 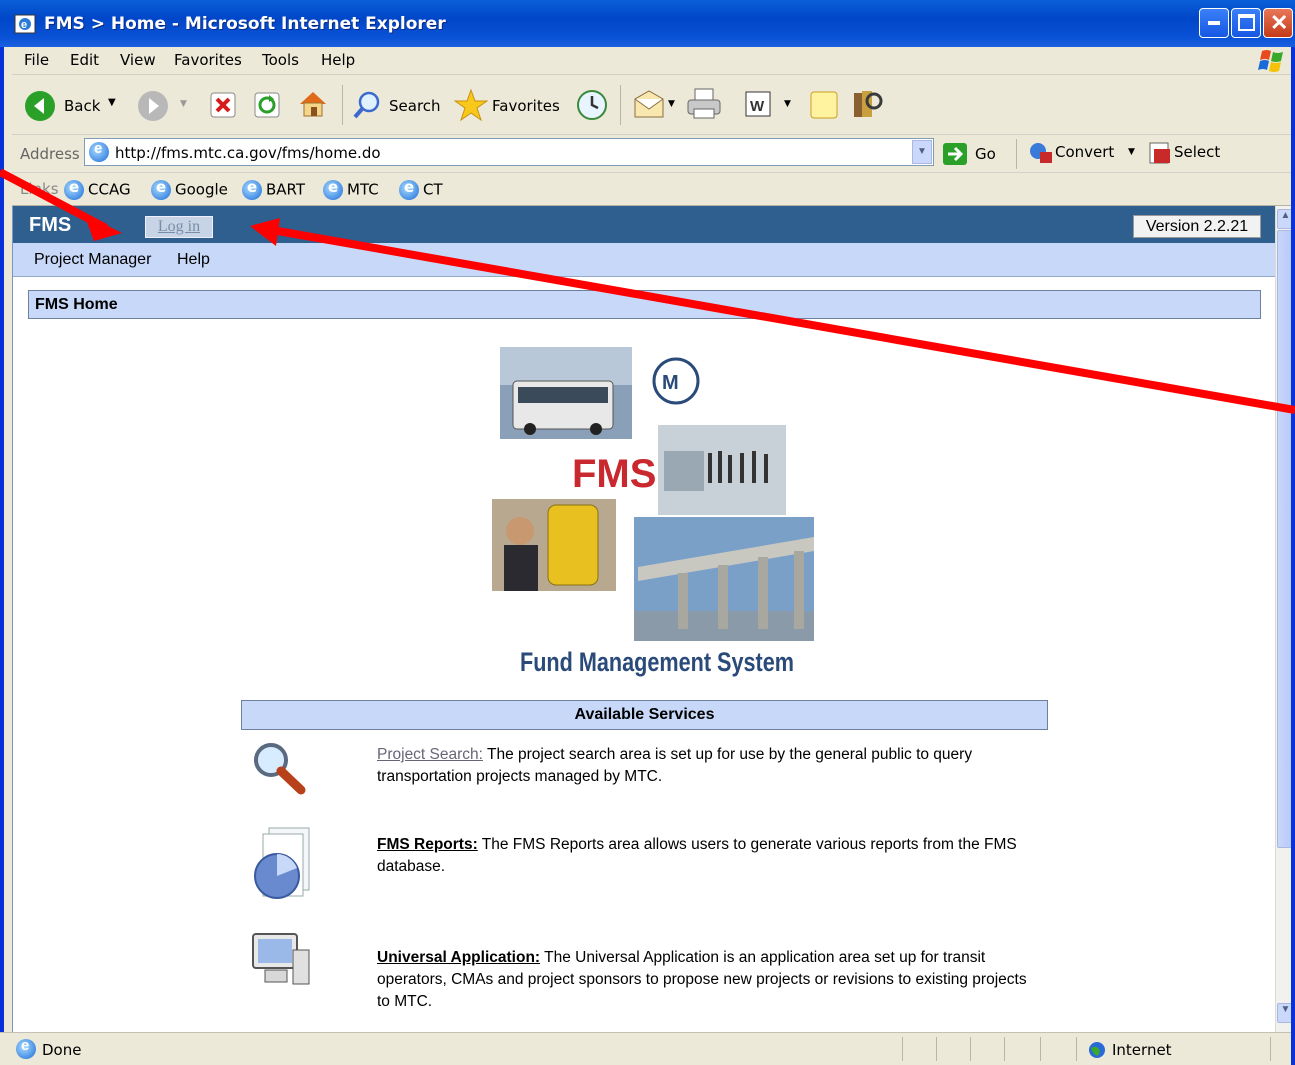 What do you see at coordinates (430, 754) in the screenshot?
I see `project-search-link: Project Search:` at bounding box center [430, 754].